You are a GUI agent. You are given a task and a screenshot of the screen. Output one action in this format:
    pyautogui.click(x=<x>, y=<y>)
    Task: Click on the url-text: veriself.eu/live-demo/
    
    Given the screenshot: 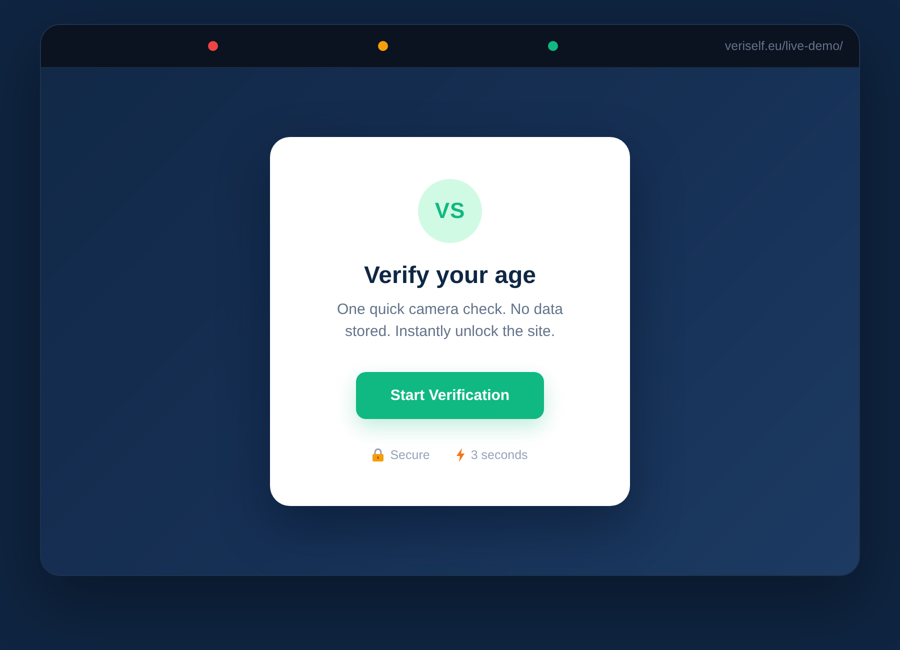 What is the action you would take?
    pyautogui.click(x=783, y=46)
    